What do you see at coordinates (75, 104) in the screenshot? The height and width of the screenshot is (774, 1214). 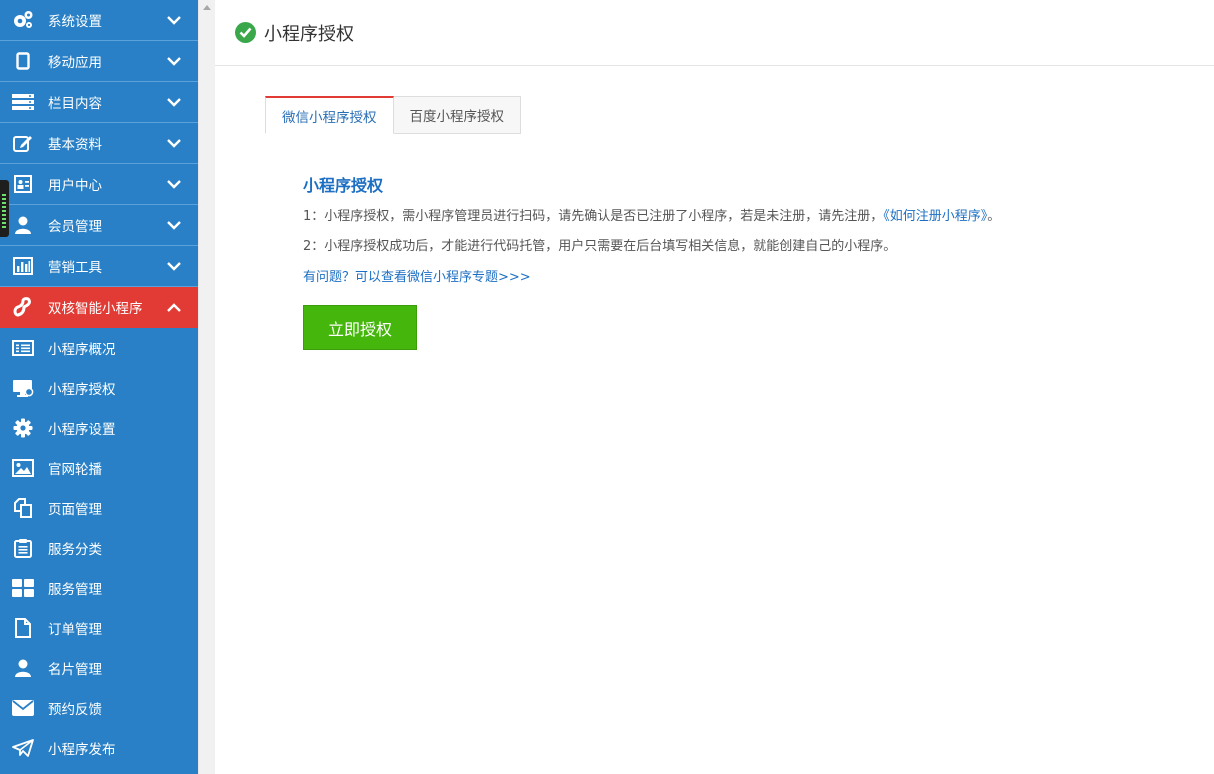 I see `menu-label: 栏目内容` at bounding box center [75, 104].